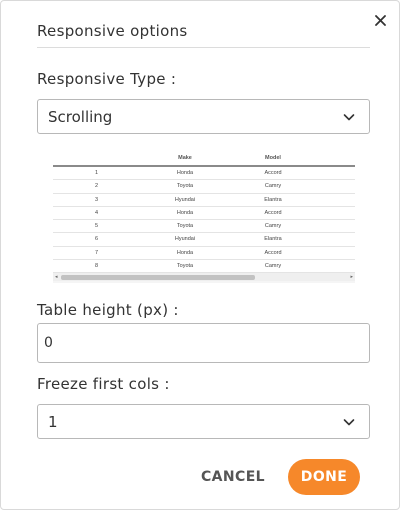 Image resolution: width=400 pixels, height=510 pixels. What do you see at coordinates (204, 267) in the screenshot?
I see `preview-row: 8 Toyota Camry` at bounding box center [204, 267].